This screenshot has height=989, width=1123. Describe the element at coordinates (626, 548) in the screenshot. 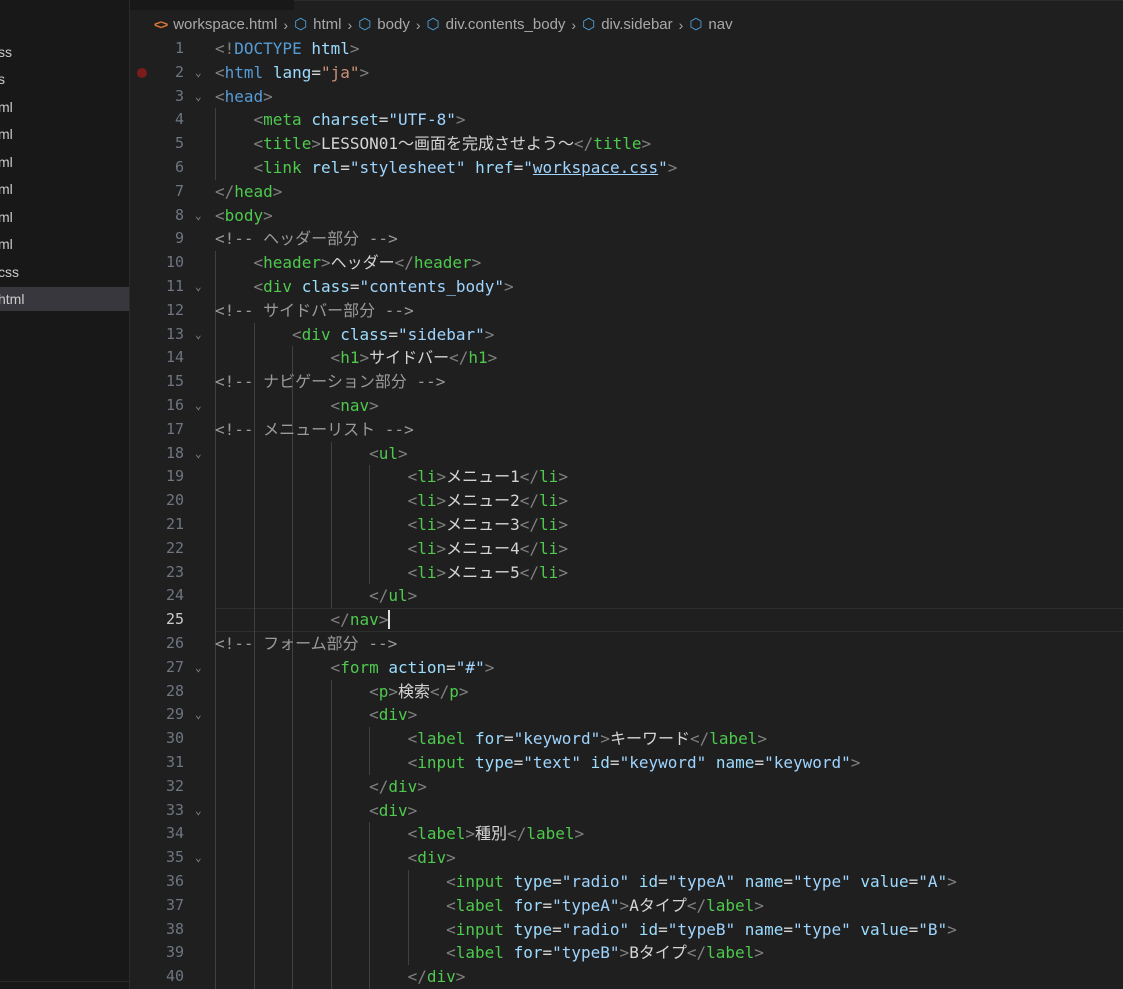

I see `code-line: 22 <li>メニュー4</li>` at that location.